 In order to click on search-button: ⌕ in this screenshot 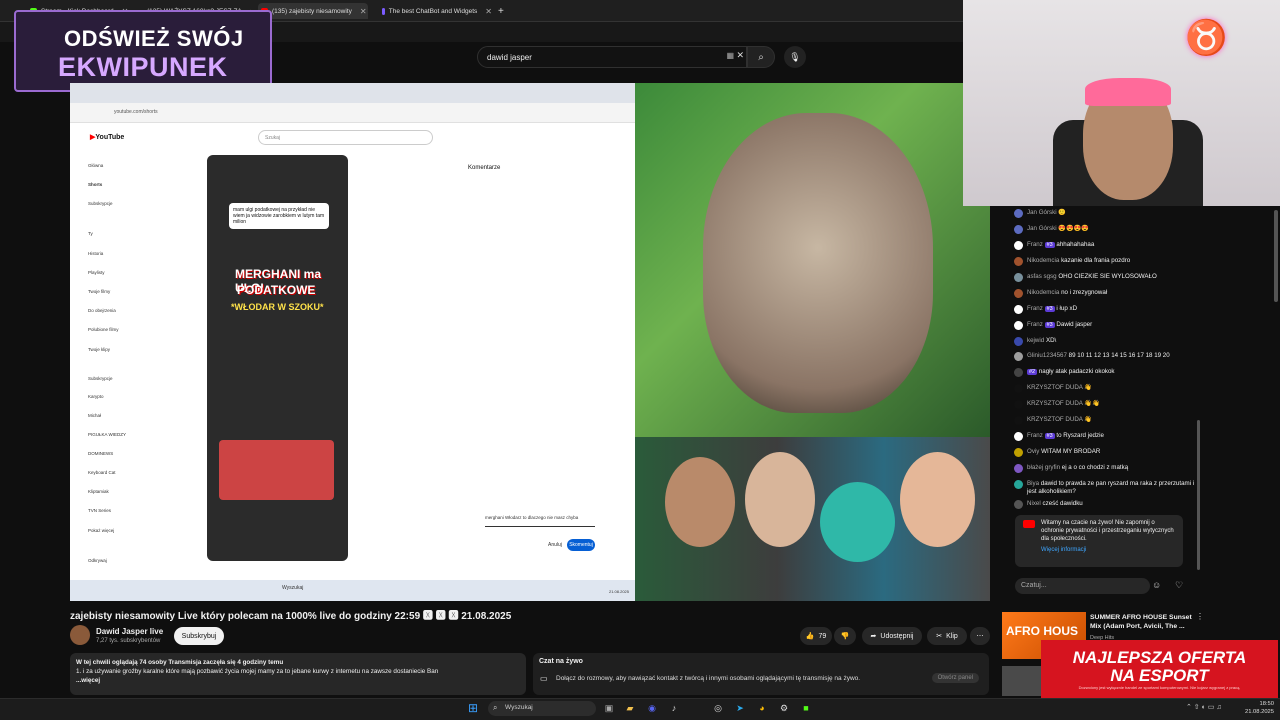, I will do `click(761, 57)`.